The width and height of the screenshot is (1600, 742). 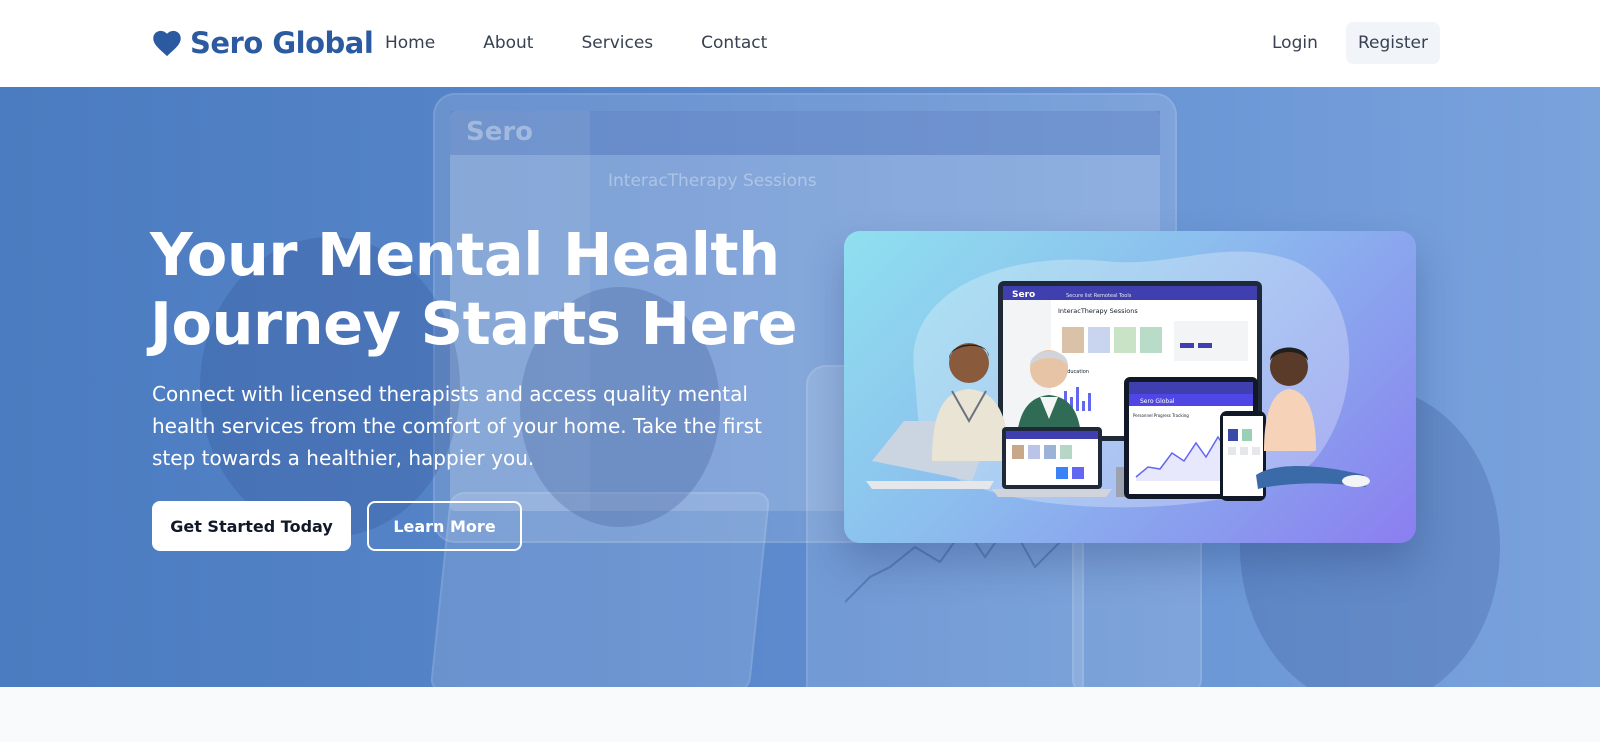 What do you see at coordinates (1099, 296) in the screenshot?
I see `monitor-app-tagline: Secure list Remoteal Tools` at bounding box center [1099, 296].